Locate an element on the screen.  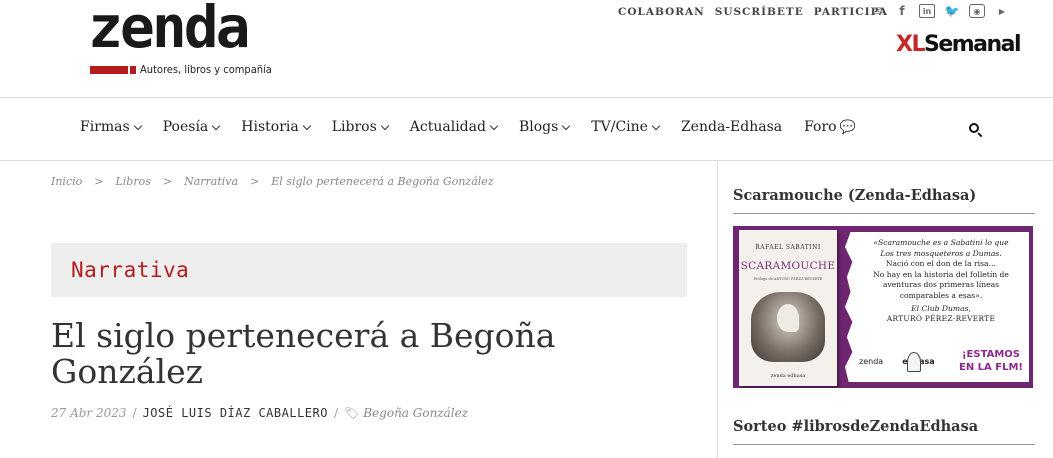
breadcrumb-current: El siglo pertenecerá a Begoña González is located at coordinates (382, 181).